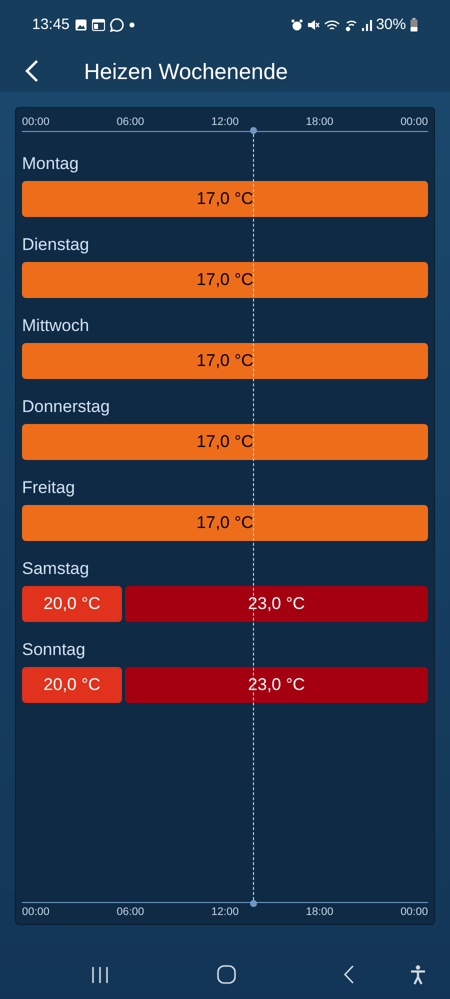  I want to click on battery-icon, so click(414, 25).